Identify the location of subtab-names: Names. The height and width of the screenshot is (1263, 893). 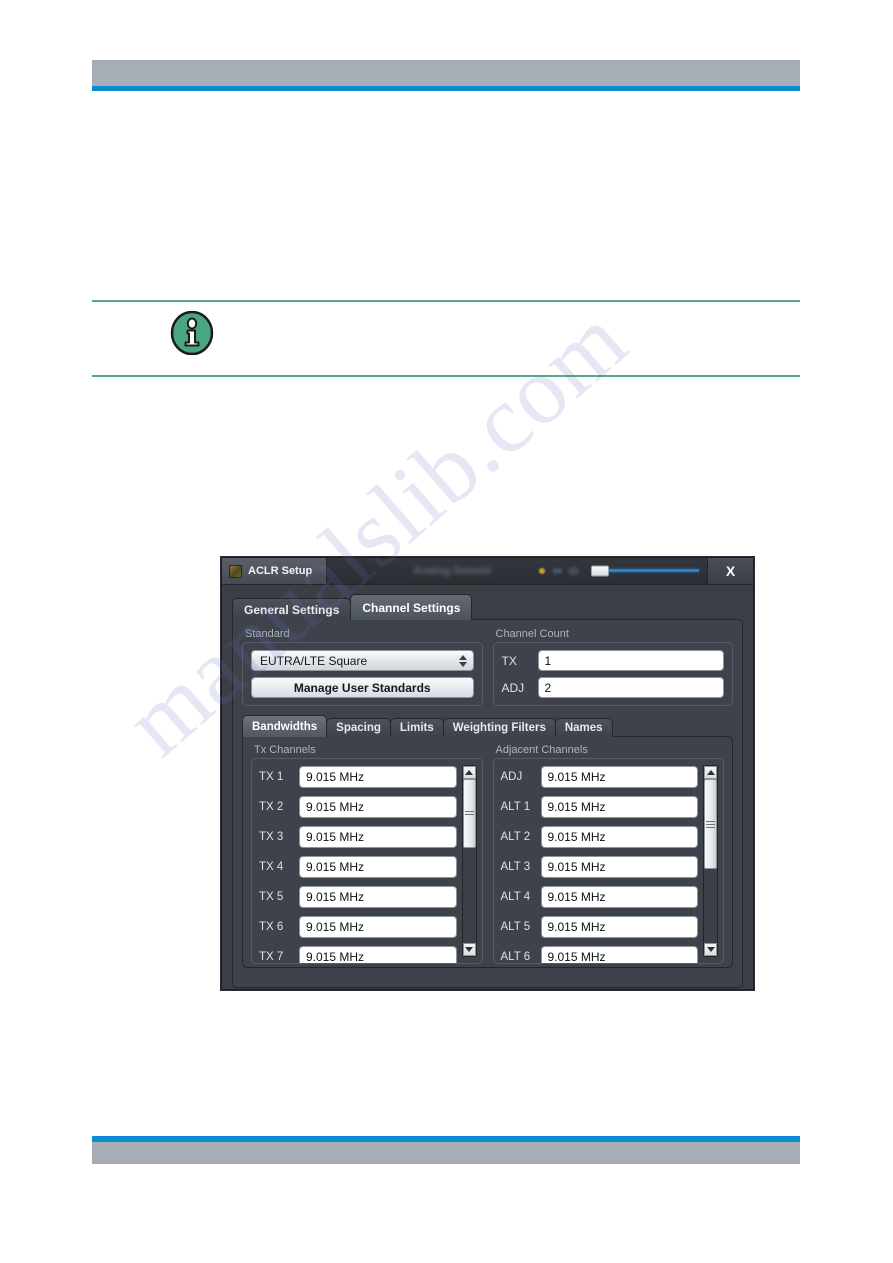
(583, 727).